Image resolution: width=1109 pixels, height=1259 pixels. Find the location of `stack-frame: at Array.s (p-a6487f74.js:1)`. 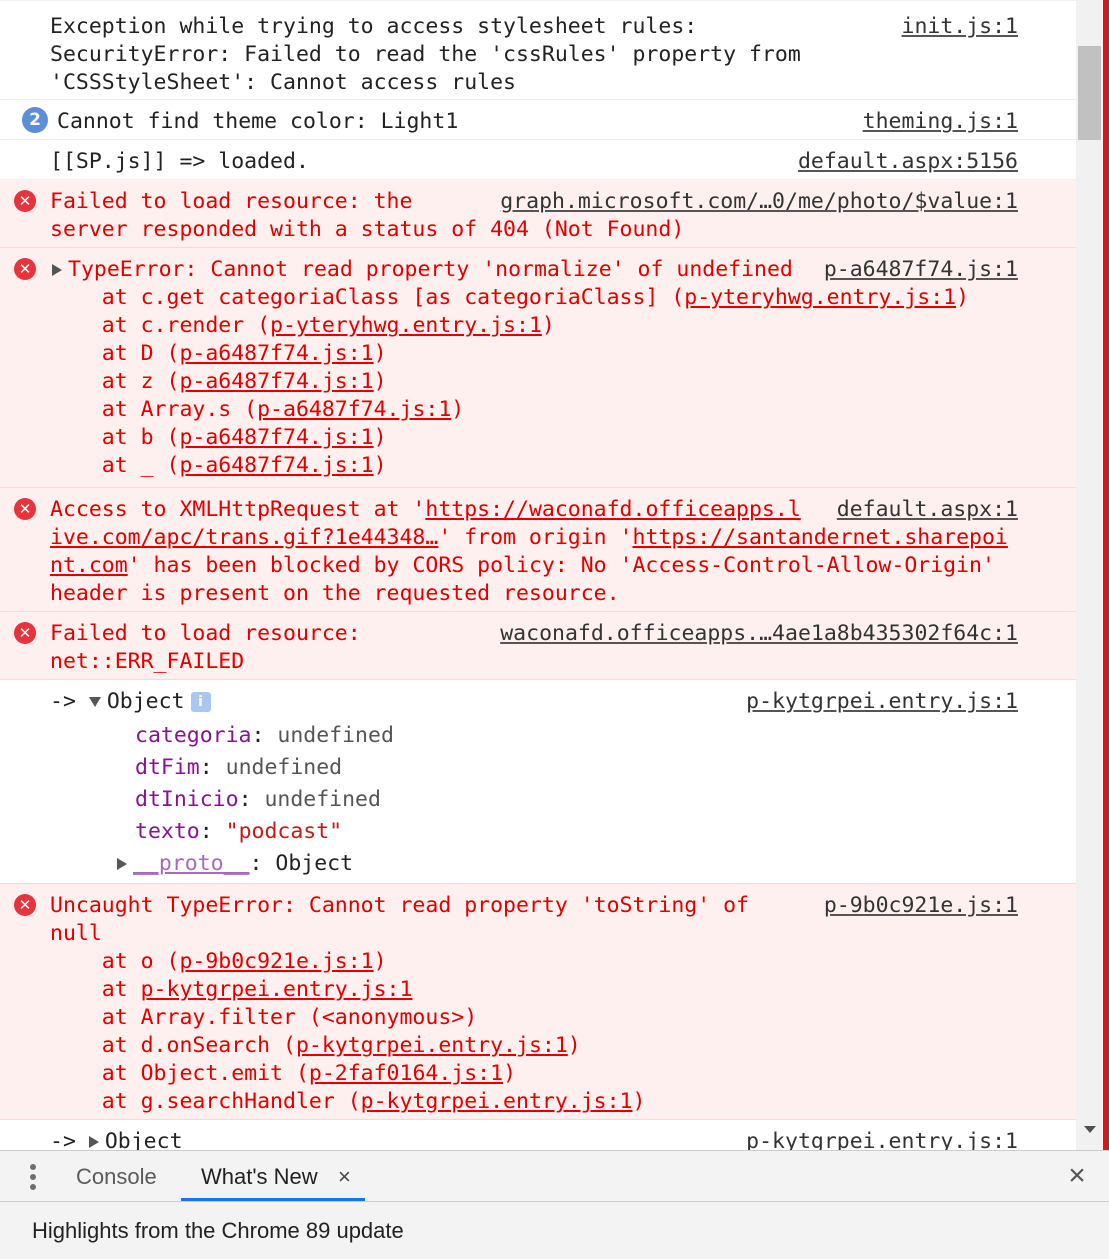

stack-frame: at Array.s (p-a6487f74.js:1) is located at coordinates (257, 409).